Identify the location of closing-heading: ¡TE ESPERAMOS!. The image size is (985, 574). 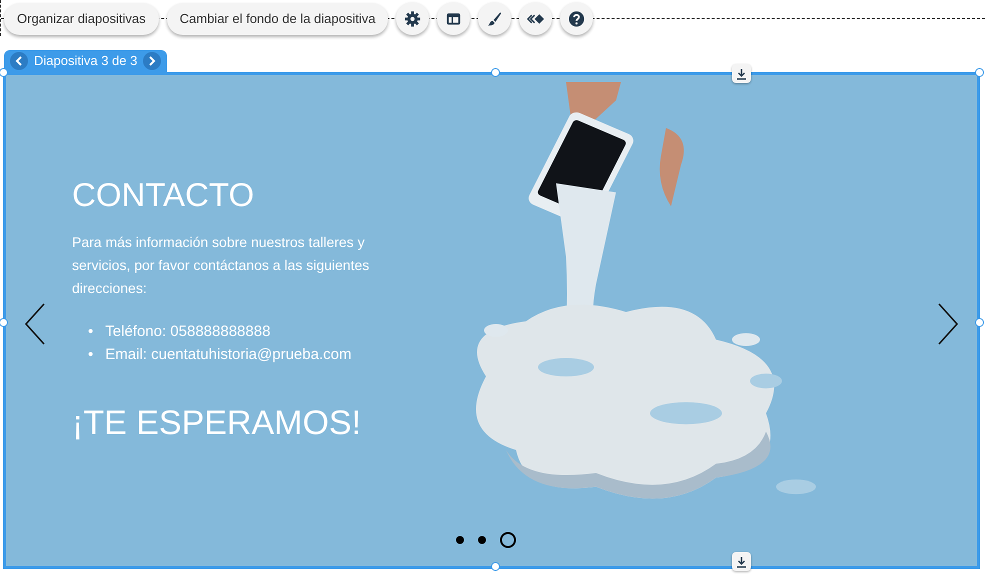
(217, 423).